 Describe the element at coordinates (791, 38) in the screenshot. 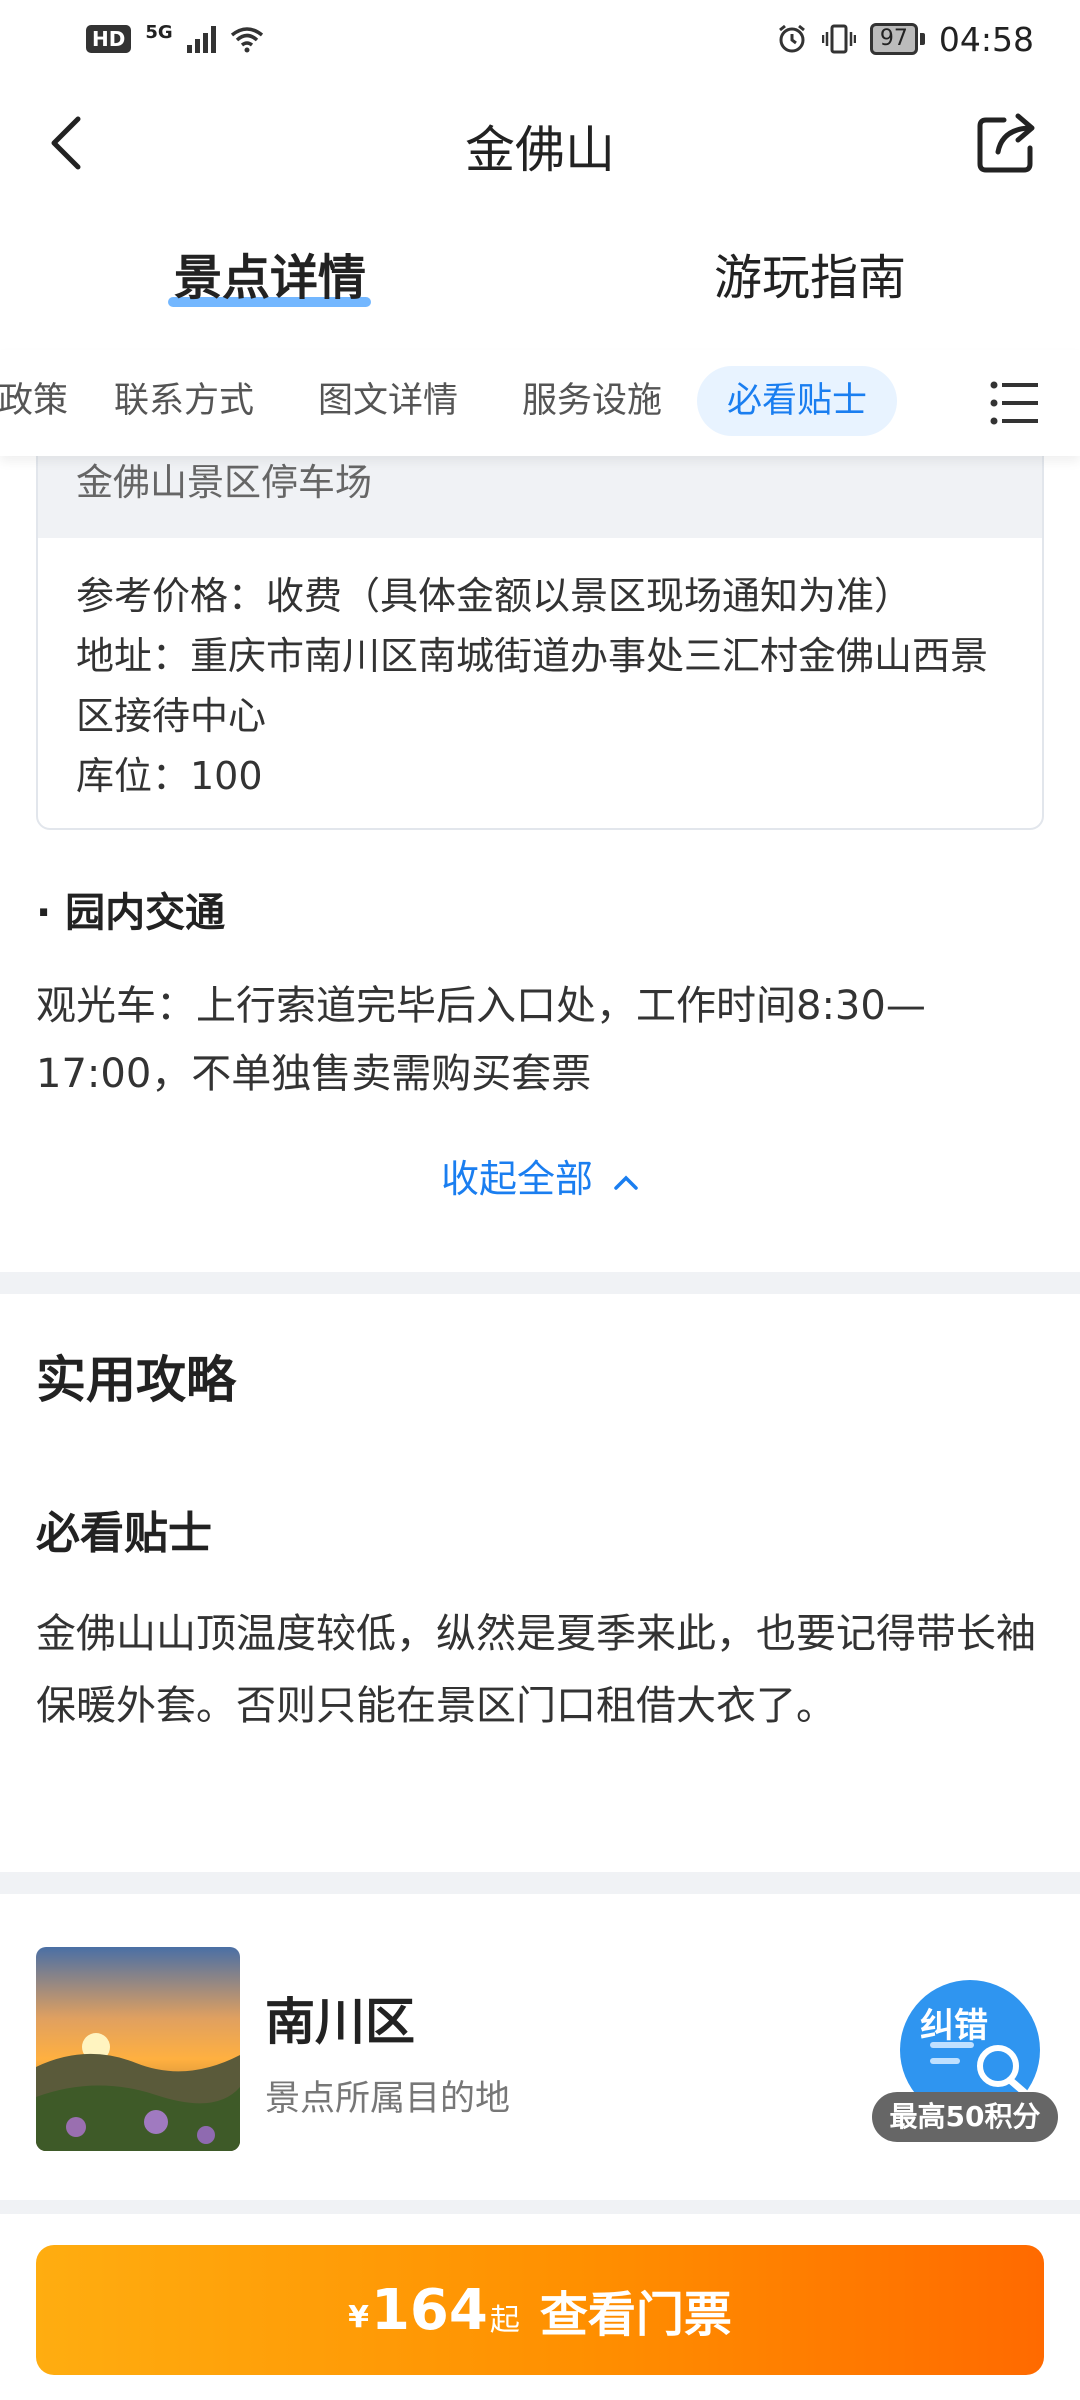

I see `alarm-icon` at that location.